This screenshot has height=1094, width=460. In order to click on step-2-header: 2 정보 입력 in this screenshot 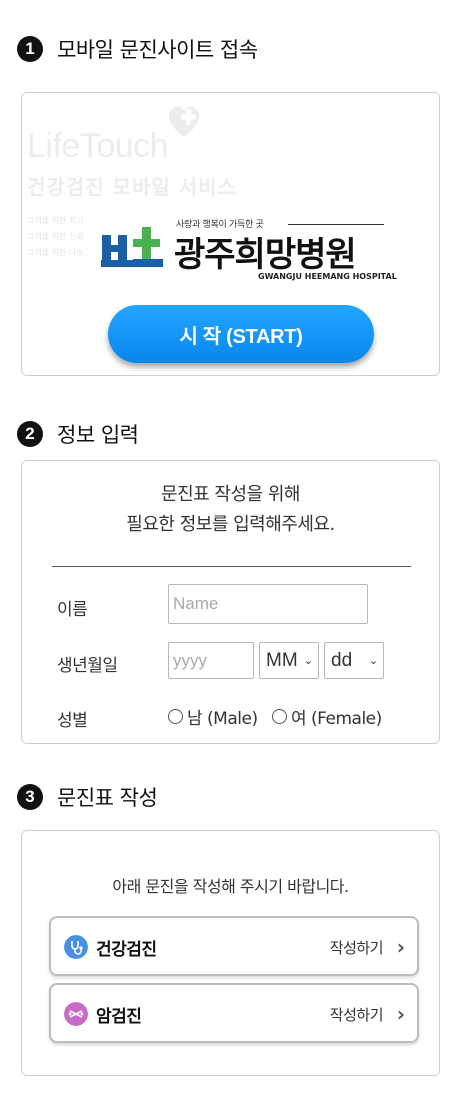, I will do `click(78, 434)`.